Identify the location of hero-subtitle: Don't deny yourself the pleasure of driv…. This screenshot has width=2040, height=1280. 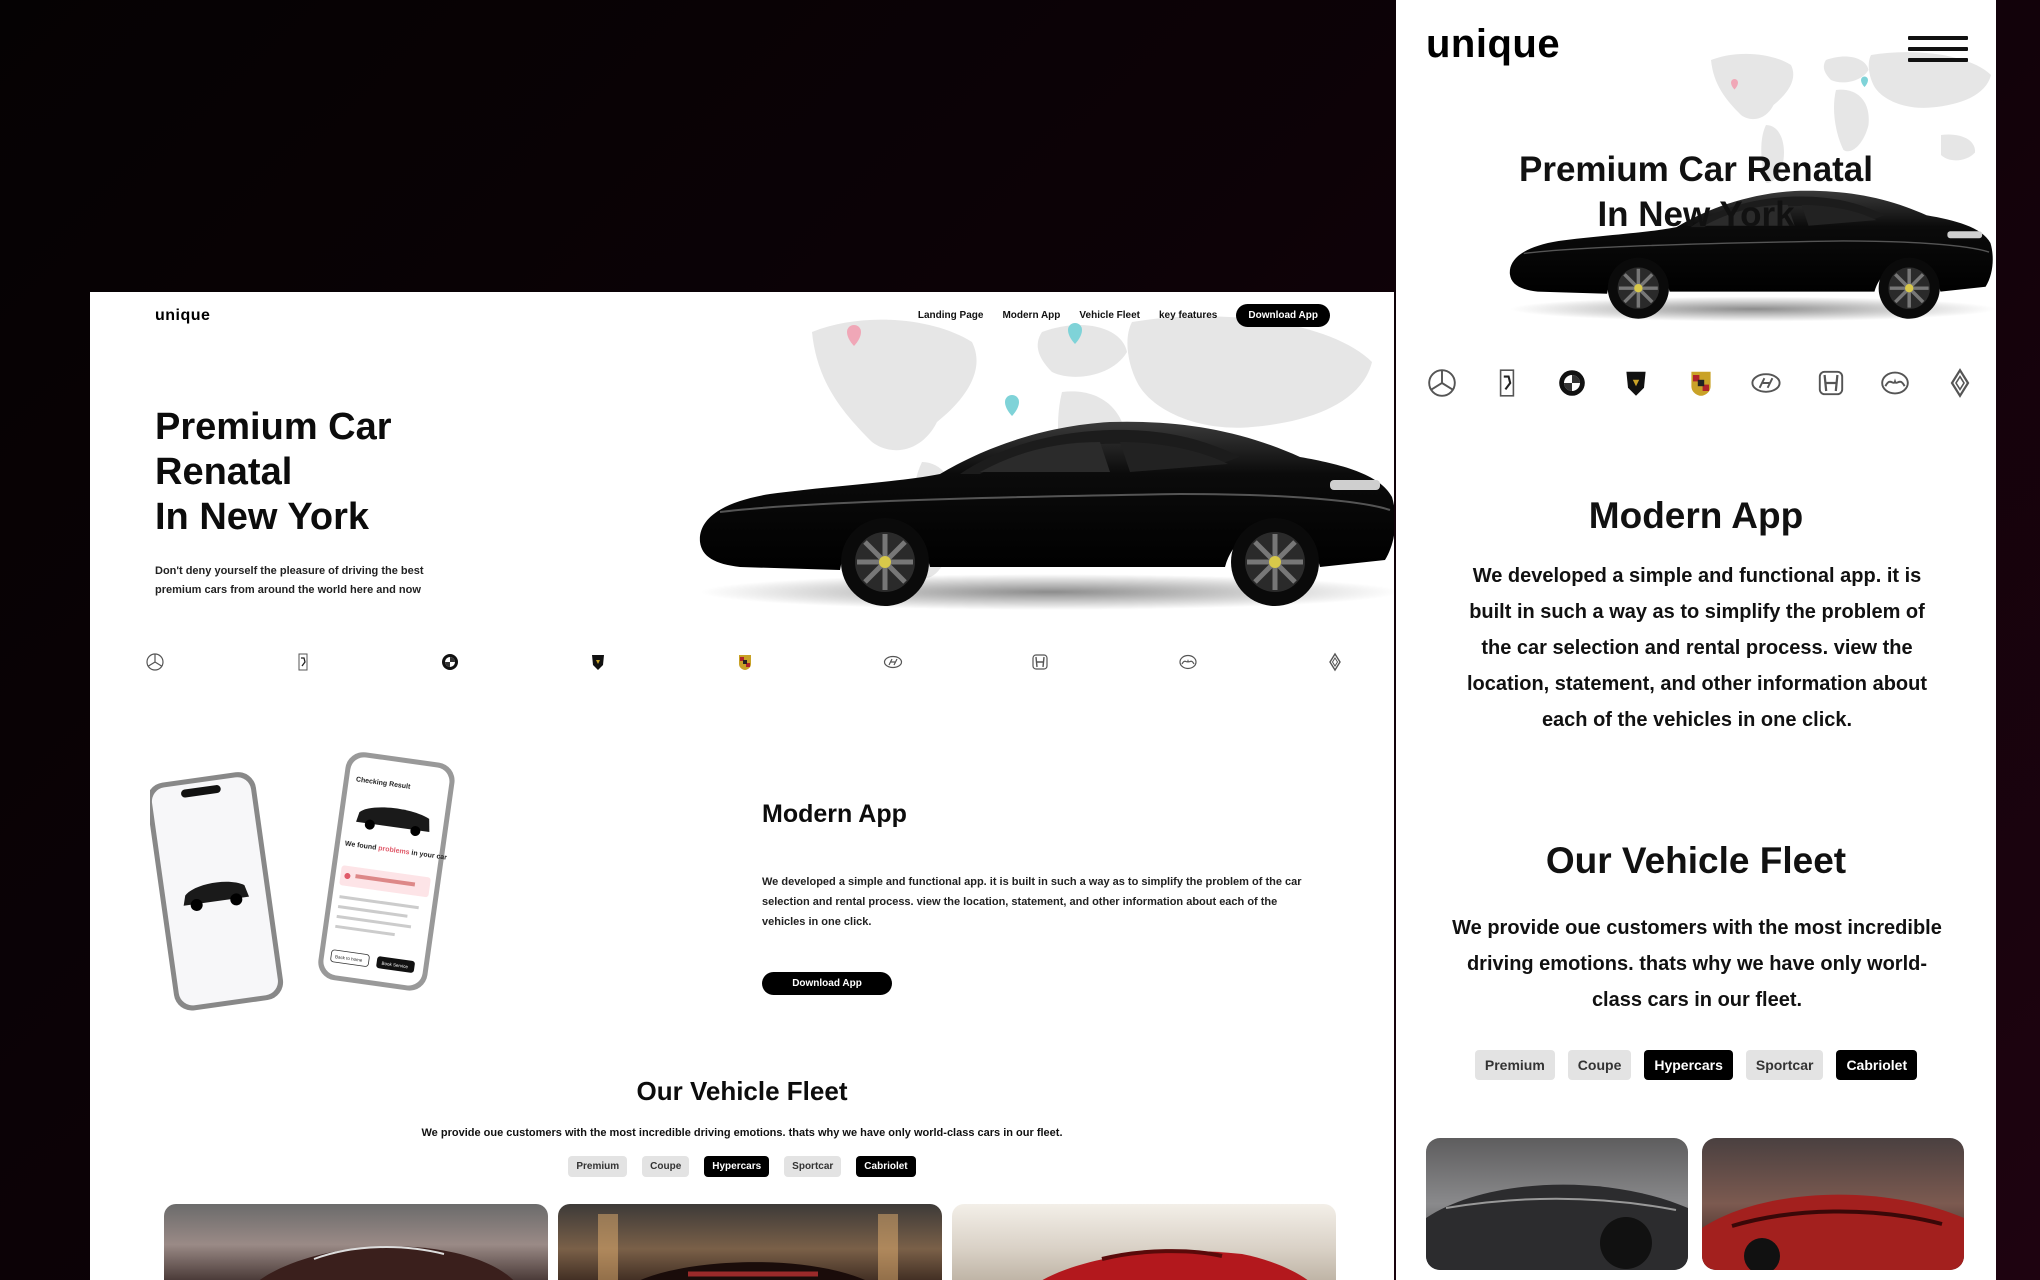
(289, 580).